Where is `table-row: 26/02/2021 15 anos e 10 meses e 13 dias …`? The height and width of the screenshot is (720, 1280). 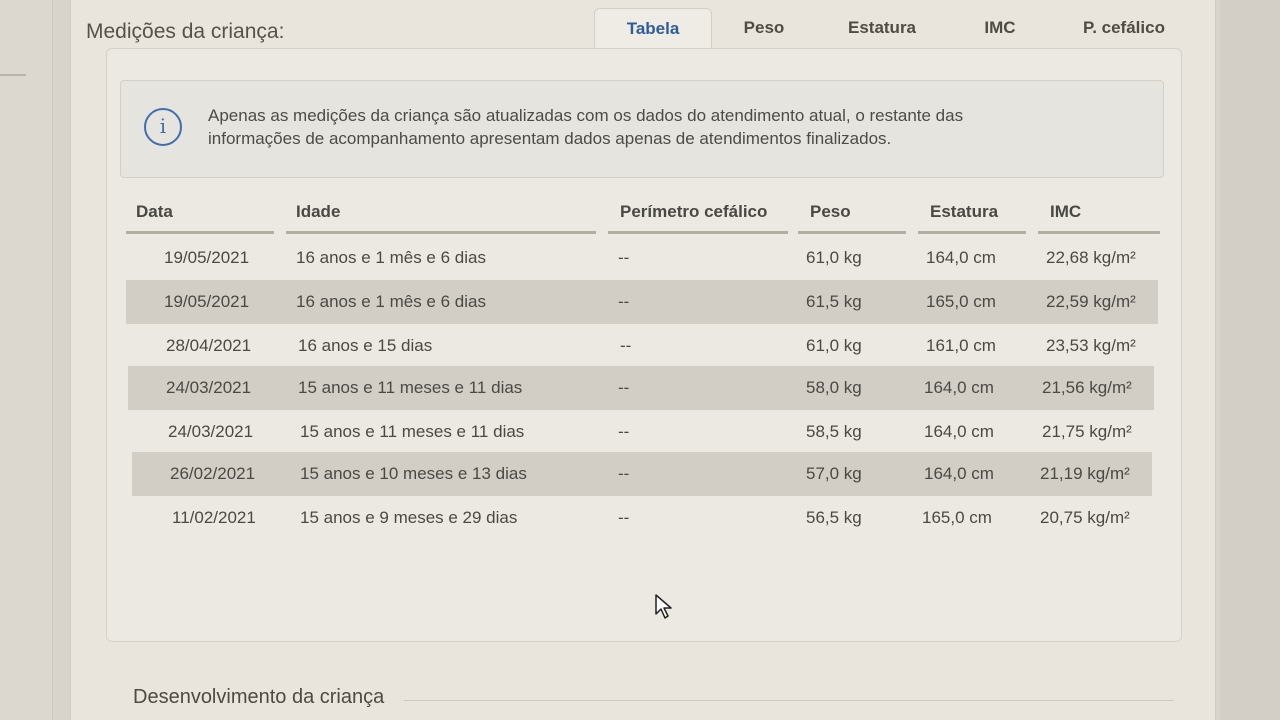
table-row: 26/02/2021 15 anos e 10 meses e 13 dias … is located at coordinates (642, 474).